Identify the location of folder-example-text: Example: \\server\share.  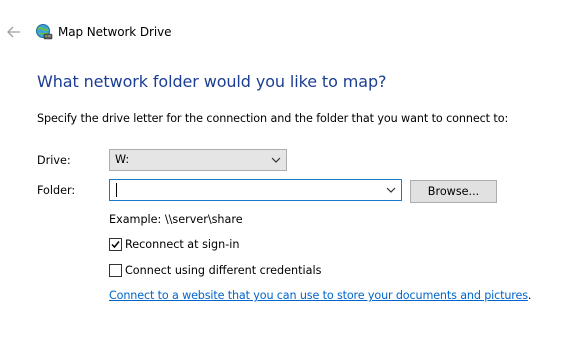
(176, 219).